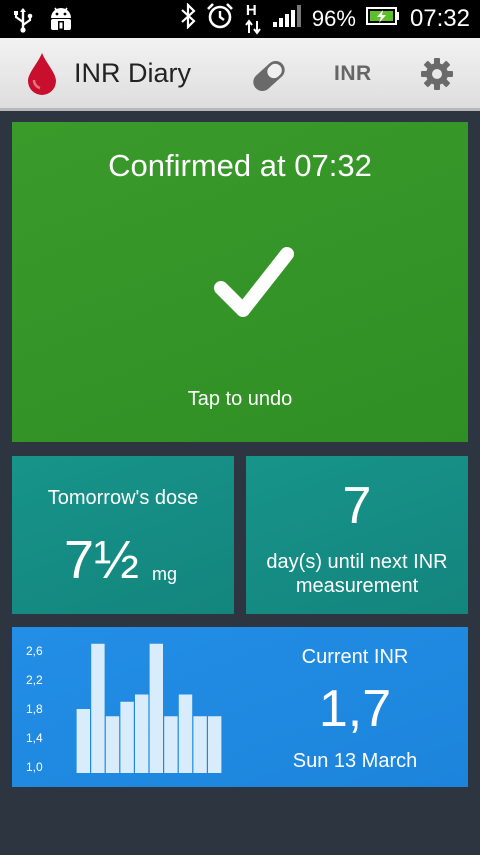 This screenshot has width=480, height=855. Describe the element at coordinates (355, 761) in the screenshot. I see `current-inr-date: Sun 13 March` at that location.